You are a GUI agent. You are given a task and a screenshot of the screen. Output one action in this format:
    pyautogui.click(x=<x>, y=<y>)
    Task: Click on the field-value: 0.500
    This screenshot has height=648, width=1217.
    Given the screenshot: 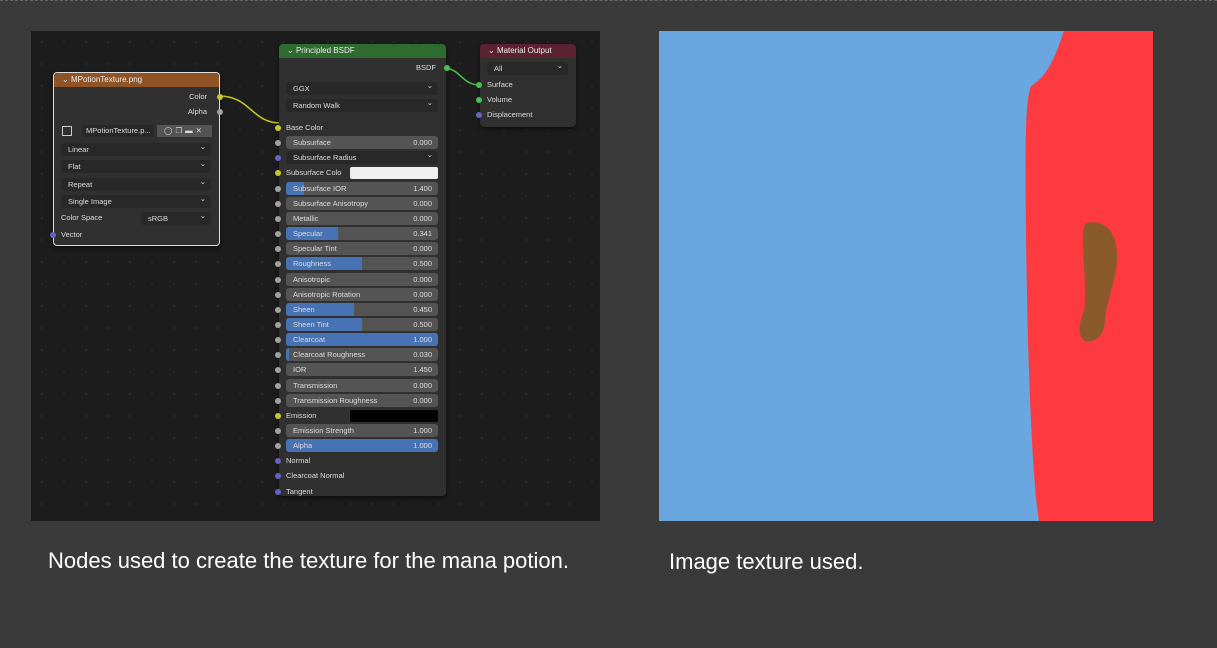 What is the action you would take?
    pyautogui.click(x=422, y=324)
    